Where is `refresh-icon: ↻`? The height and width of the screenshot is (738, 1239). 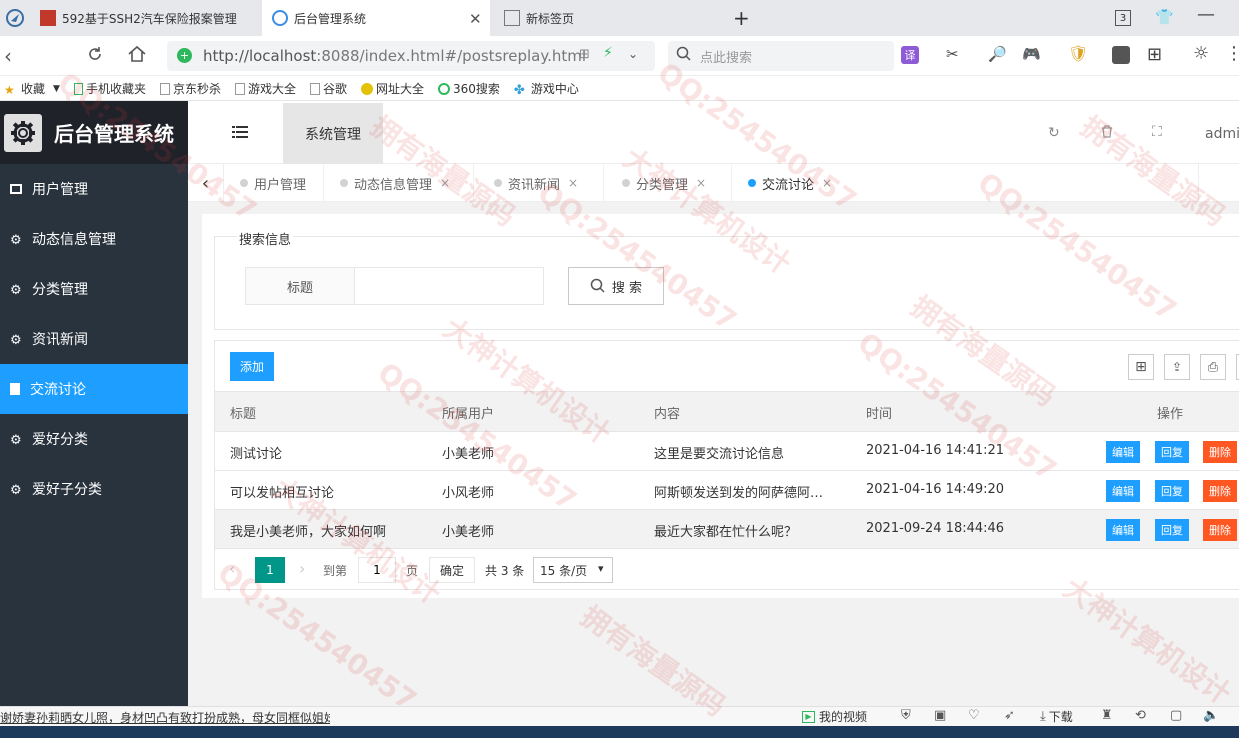 refresh-icon: ↻ is located at coordinates (1054, 133).